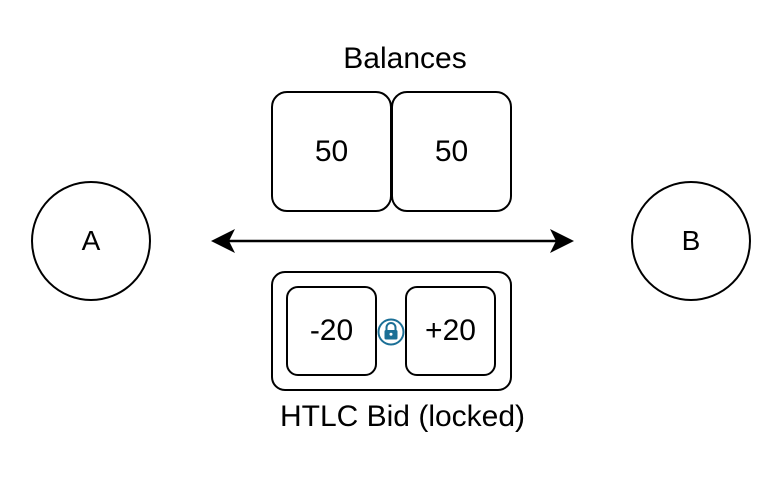 The image size is (783, 480). I want to click on htlc-b-value: +20, so click(450, 330).